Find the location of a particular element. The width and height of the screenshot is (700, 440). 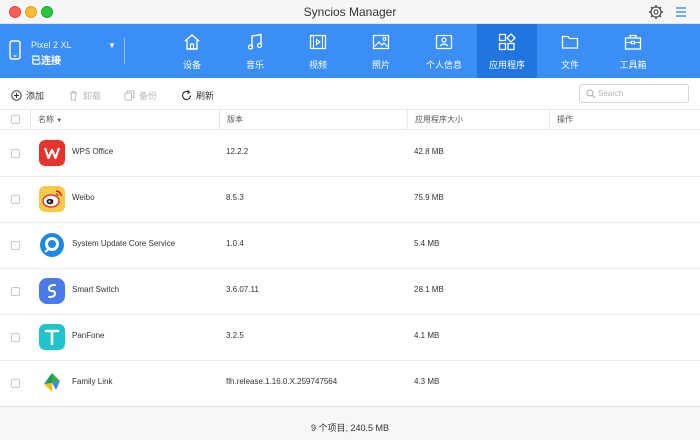

search-box is located at coordinates (634, 93).